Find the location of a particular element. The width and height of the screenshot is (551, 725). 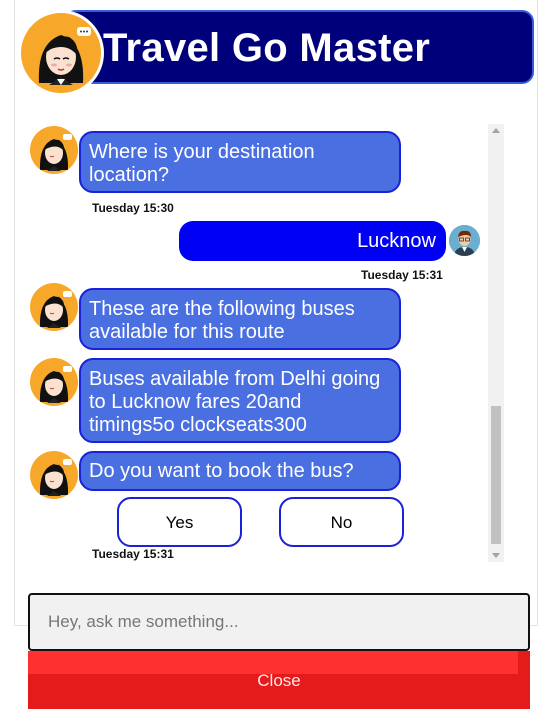

agent-avatar-icon is located at coordinates (61, 53).